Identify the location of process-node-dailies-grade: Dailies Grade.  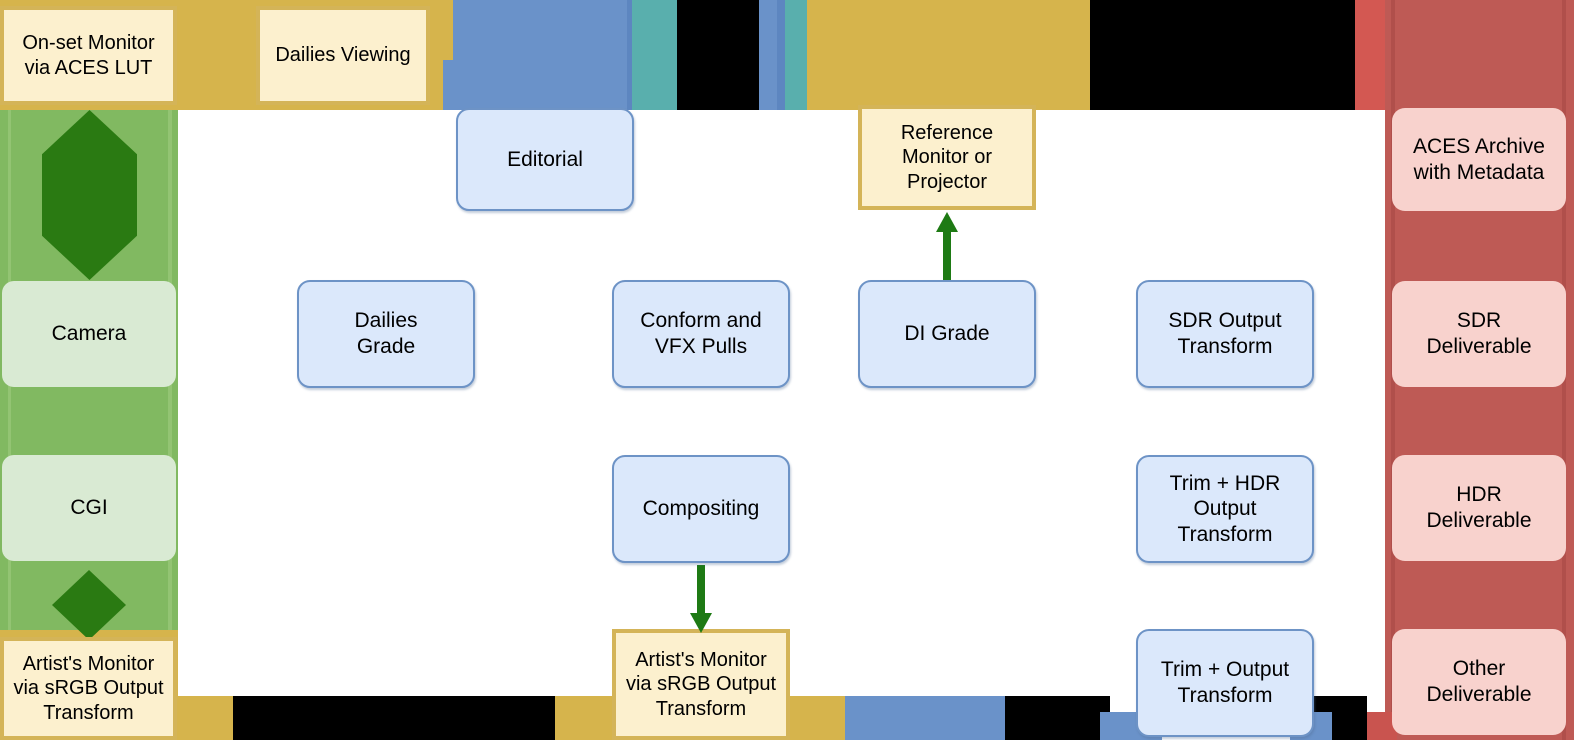
(386, 334).